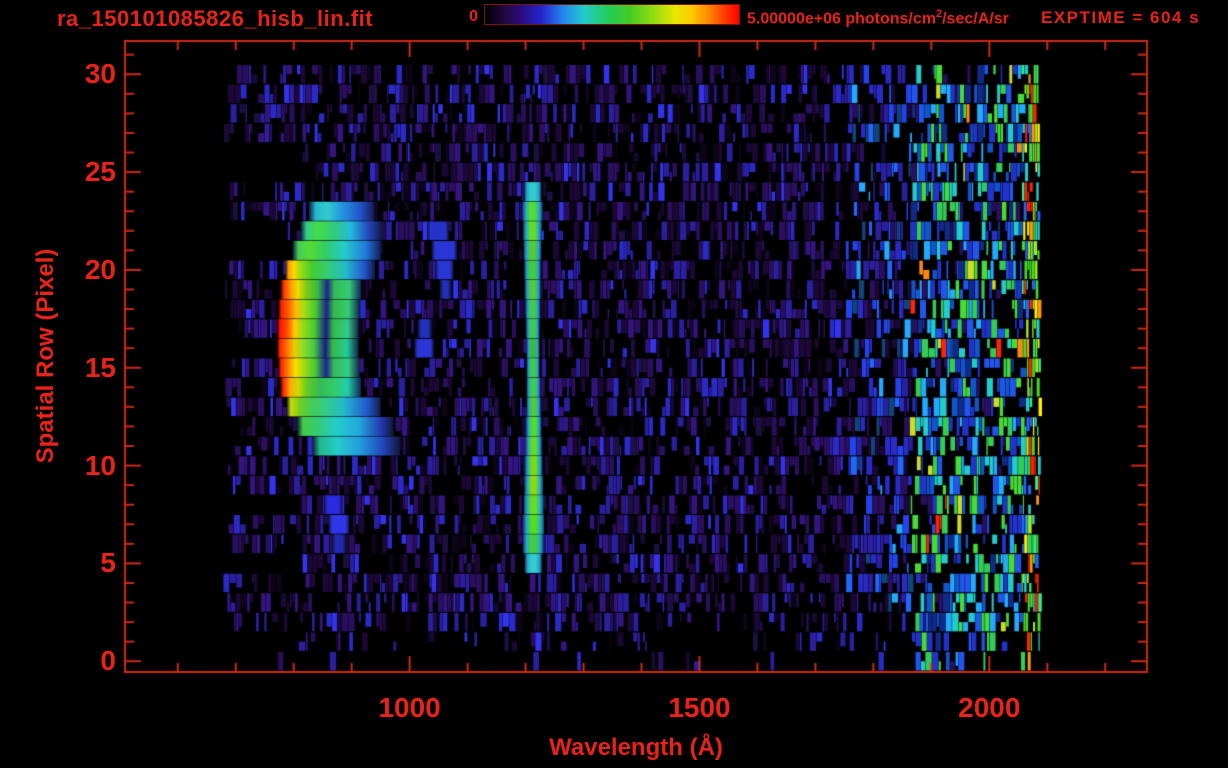  I want to click on colorbar-max-text: 5.00000e+06 photons/cm, so click(841, 19).